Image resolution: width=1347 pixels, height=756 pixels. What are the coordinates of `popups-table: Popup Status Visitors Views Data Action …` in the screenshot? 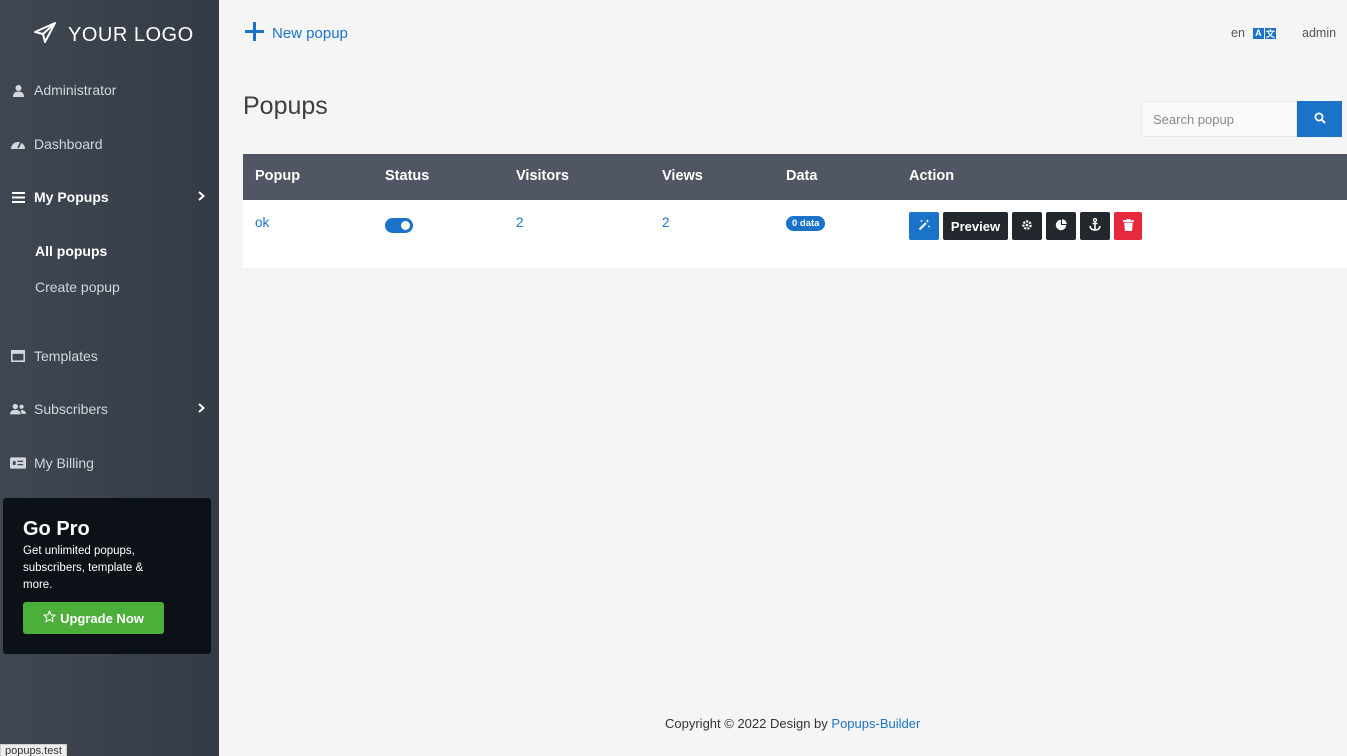 It's located at (795, 211).